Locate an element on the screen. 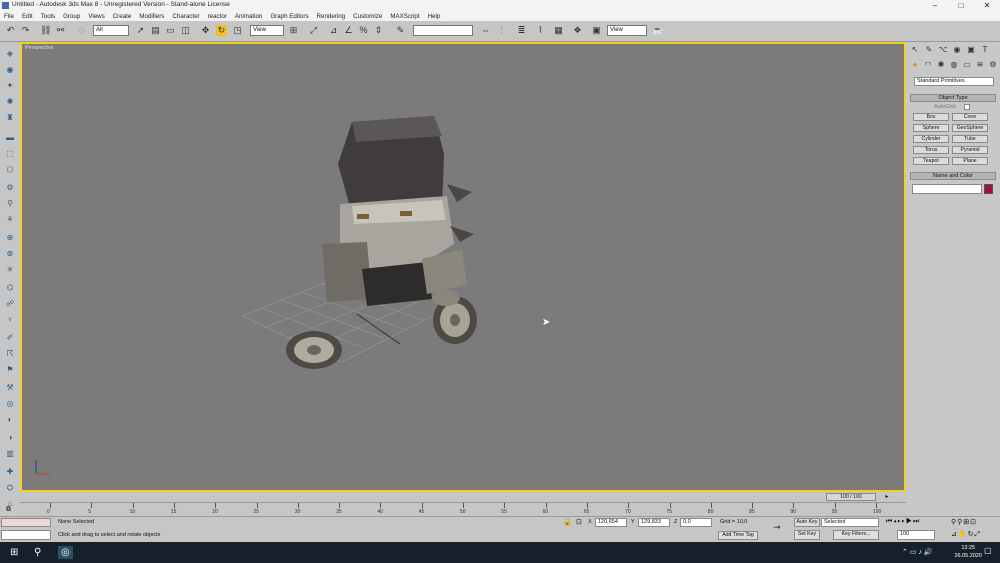 Image resolution: width=1000 pixels, height=563 pixels. notifications-icon: ▢ is located at coordinates (988, 550).